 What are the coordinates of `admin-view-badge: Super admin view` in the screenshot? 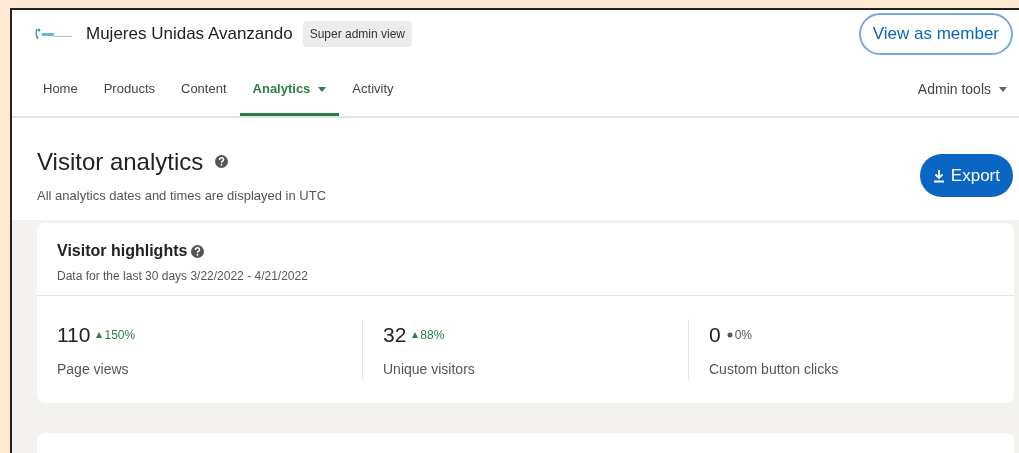 It's located at (357, 34).